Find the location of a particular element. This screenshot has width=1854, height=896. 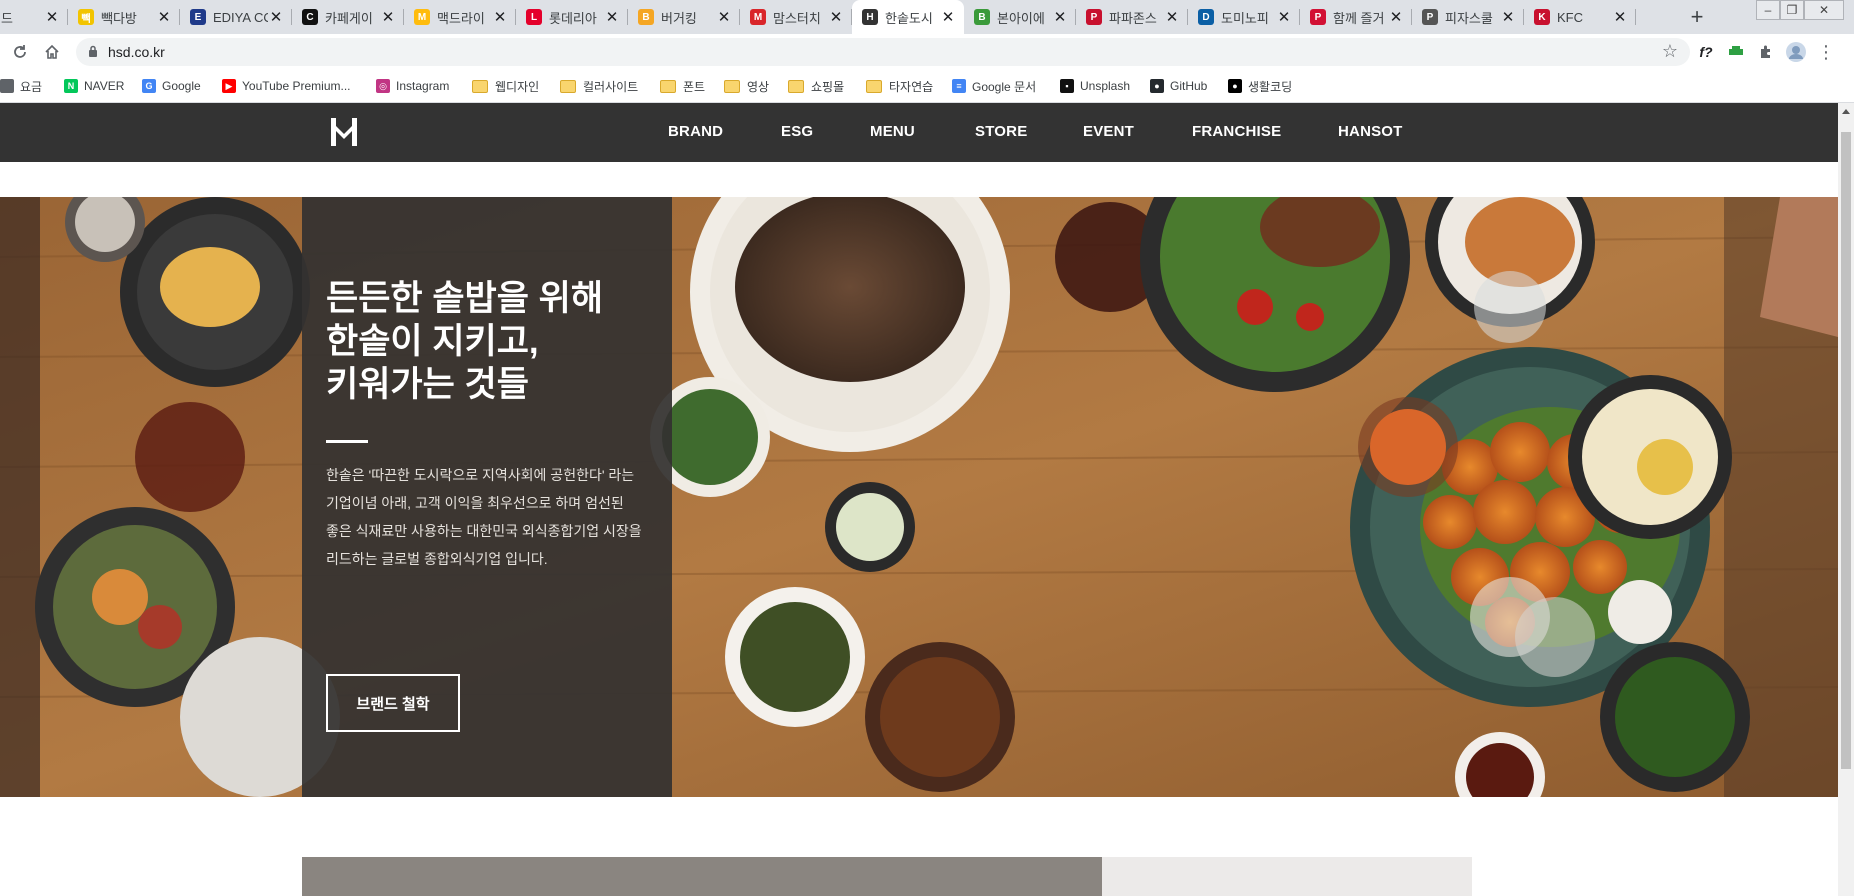

nav-item-menu: MENU is located at coordinates (892, 131).